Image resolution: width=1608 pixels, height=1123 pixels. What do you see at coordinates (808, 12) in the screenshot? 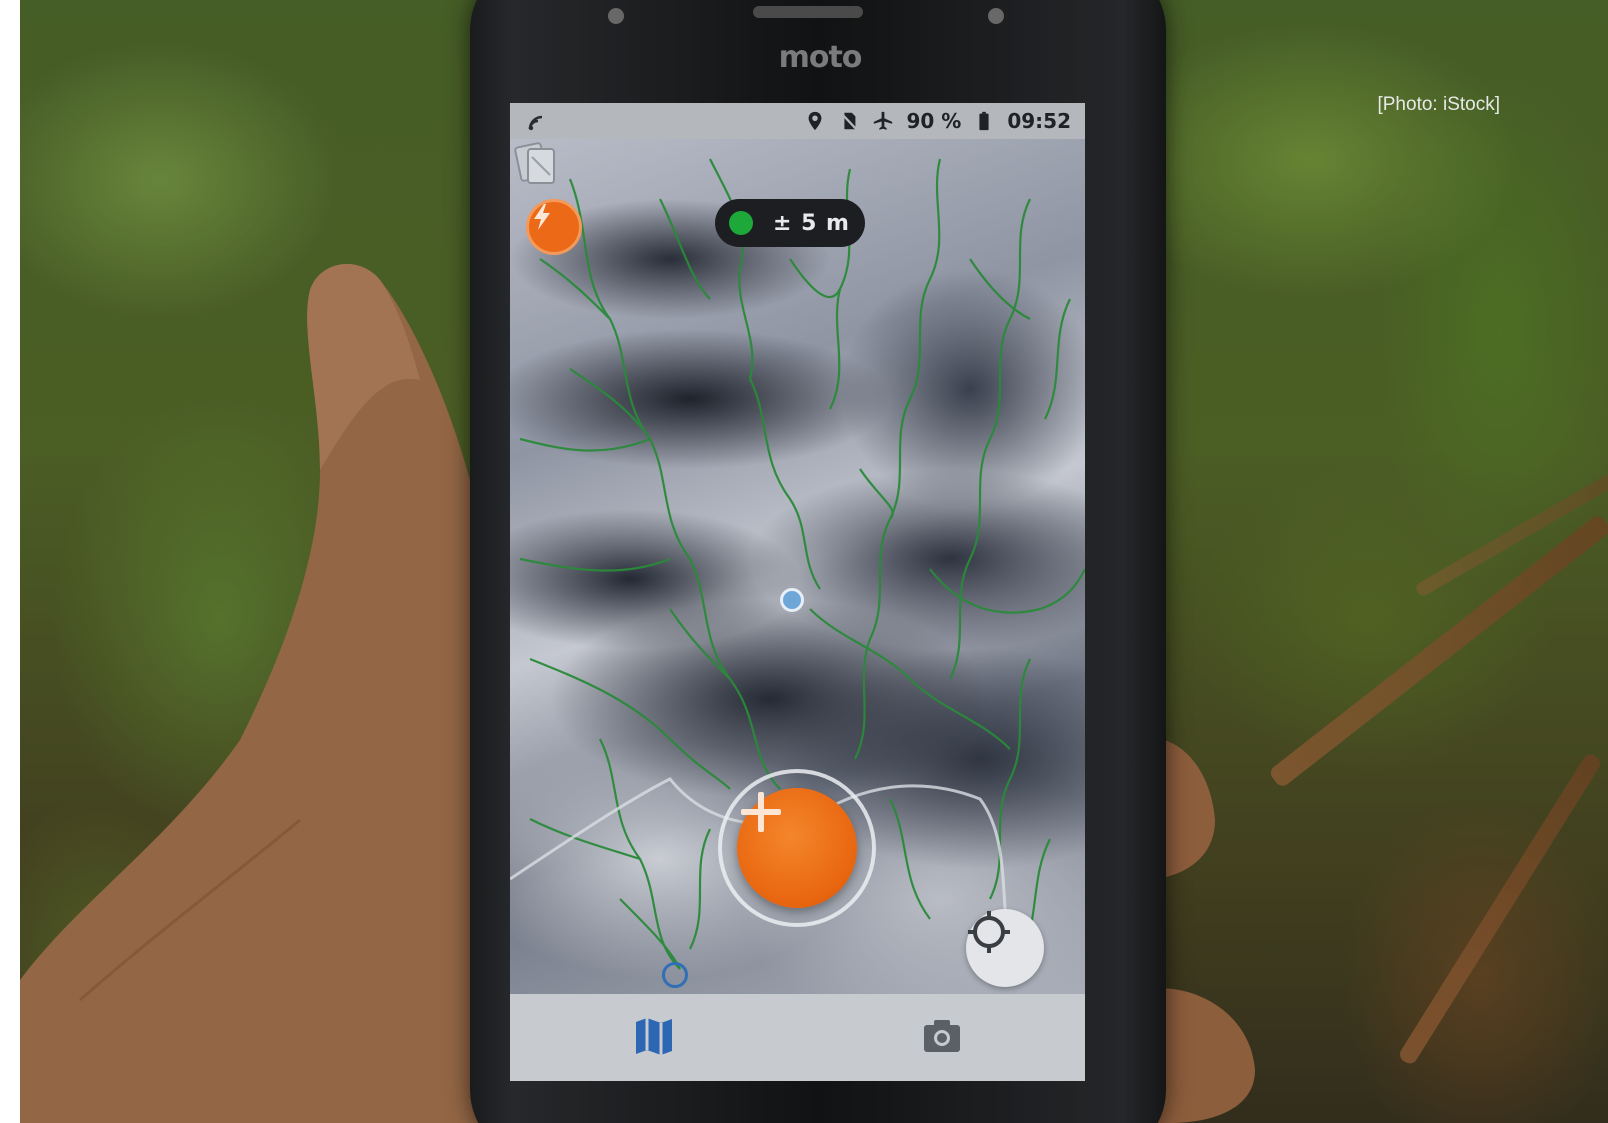
I see `earpiece-speaker` at bounding box center [808, 12].